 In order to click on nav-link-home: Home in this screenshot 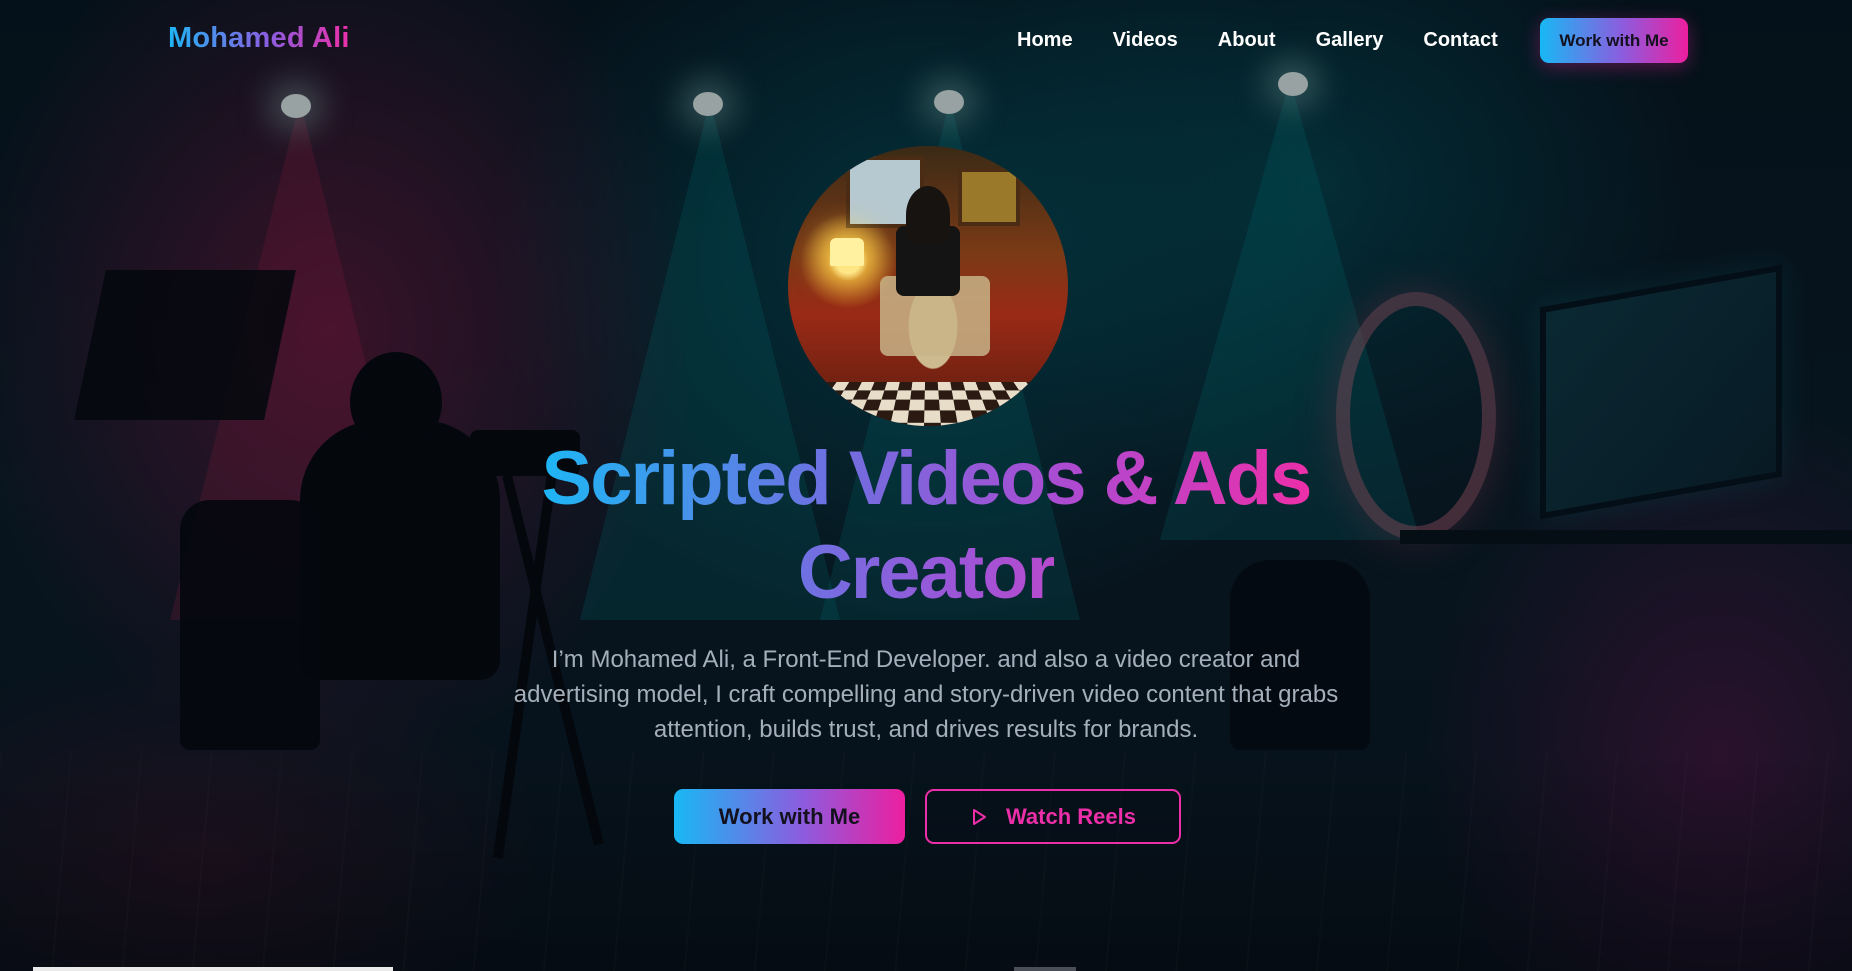, I will do `click(1045, 40)`.